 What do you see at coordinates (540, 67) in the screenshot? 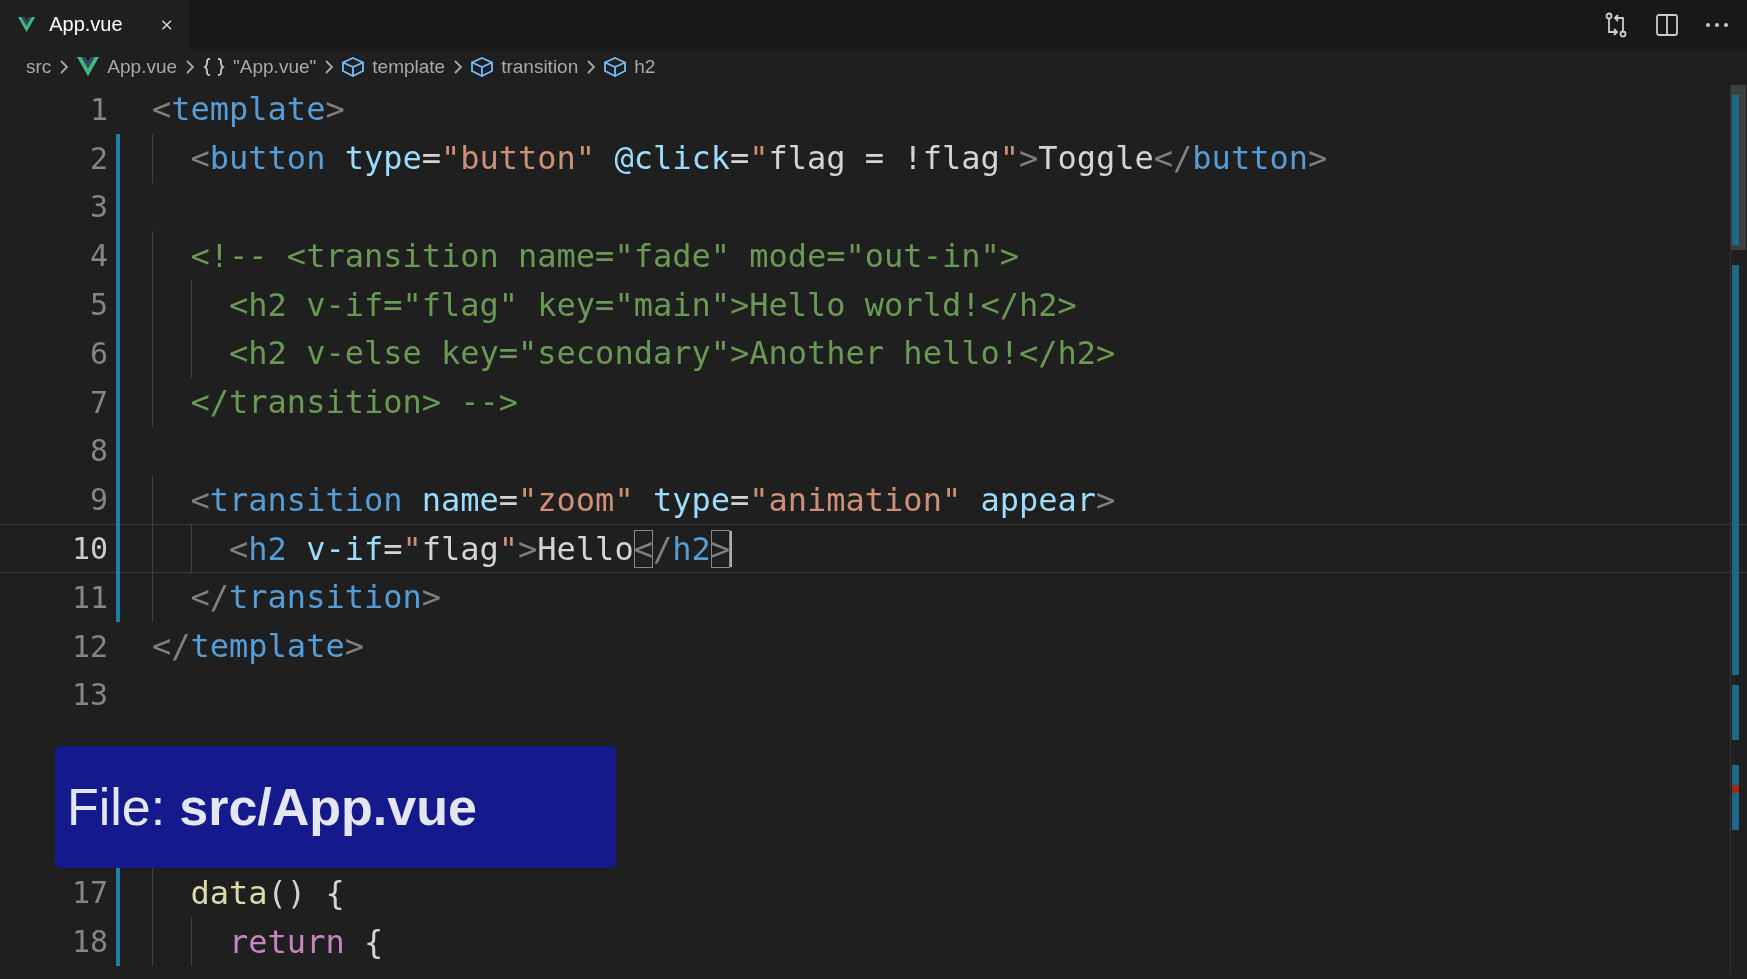
I see `breadcrumb-item: transition` at bounding box center [540, 67].